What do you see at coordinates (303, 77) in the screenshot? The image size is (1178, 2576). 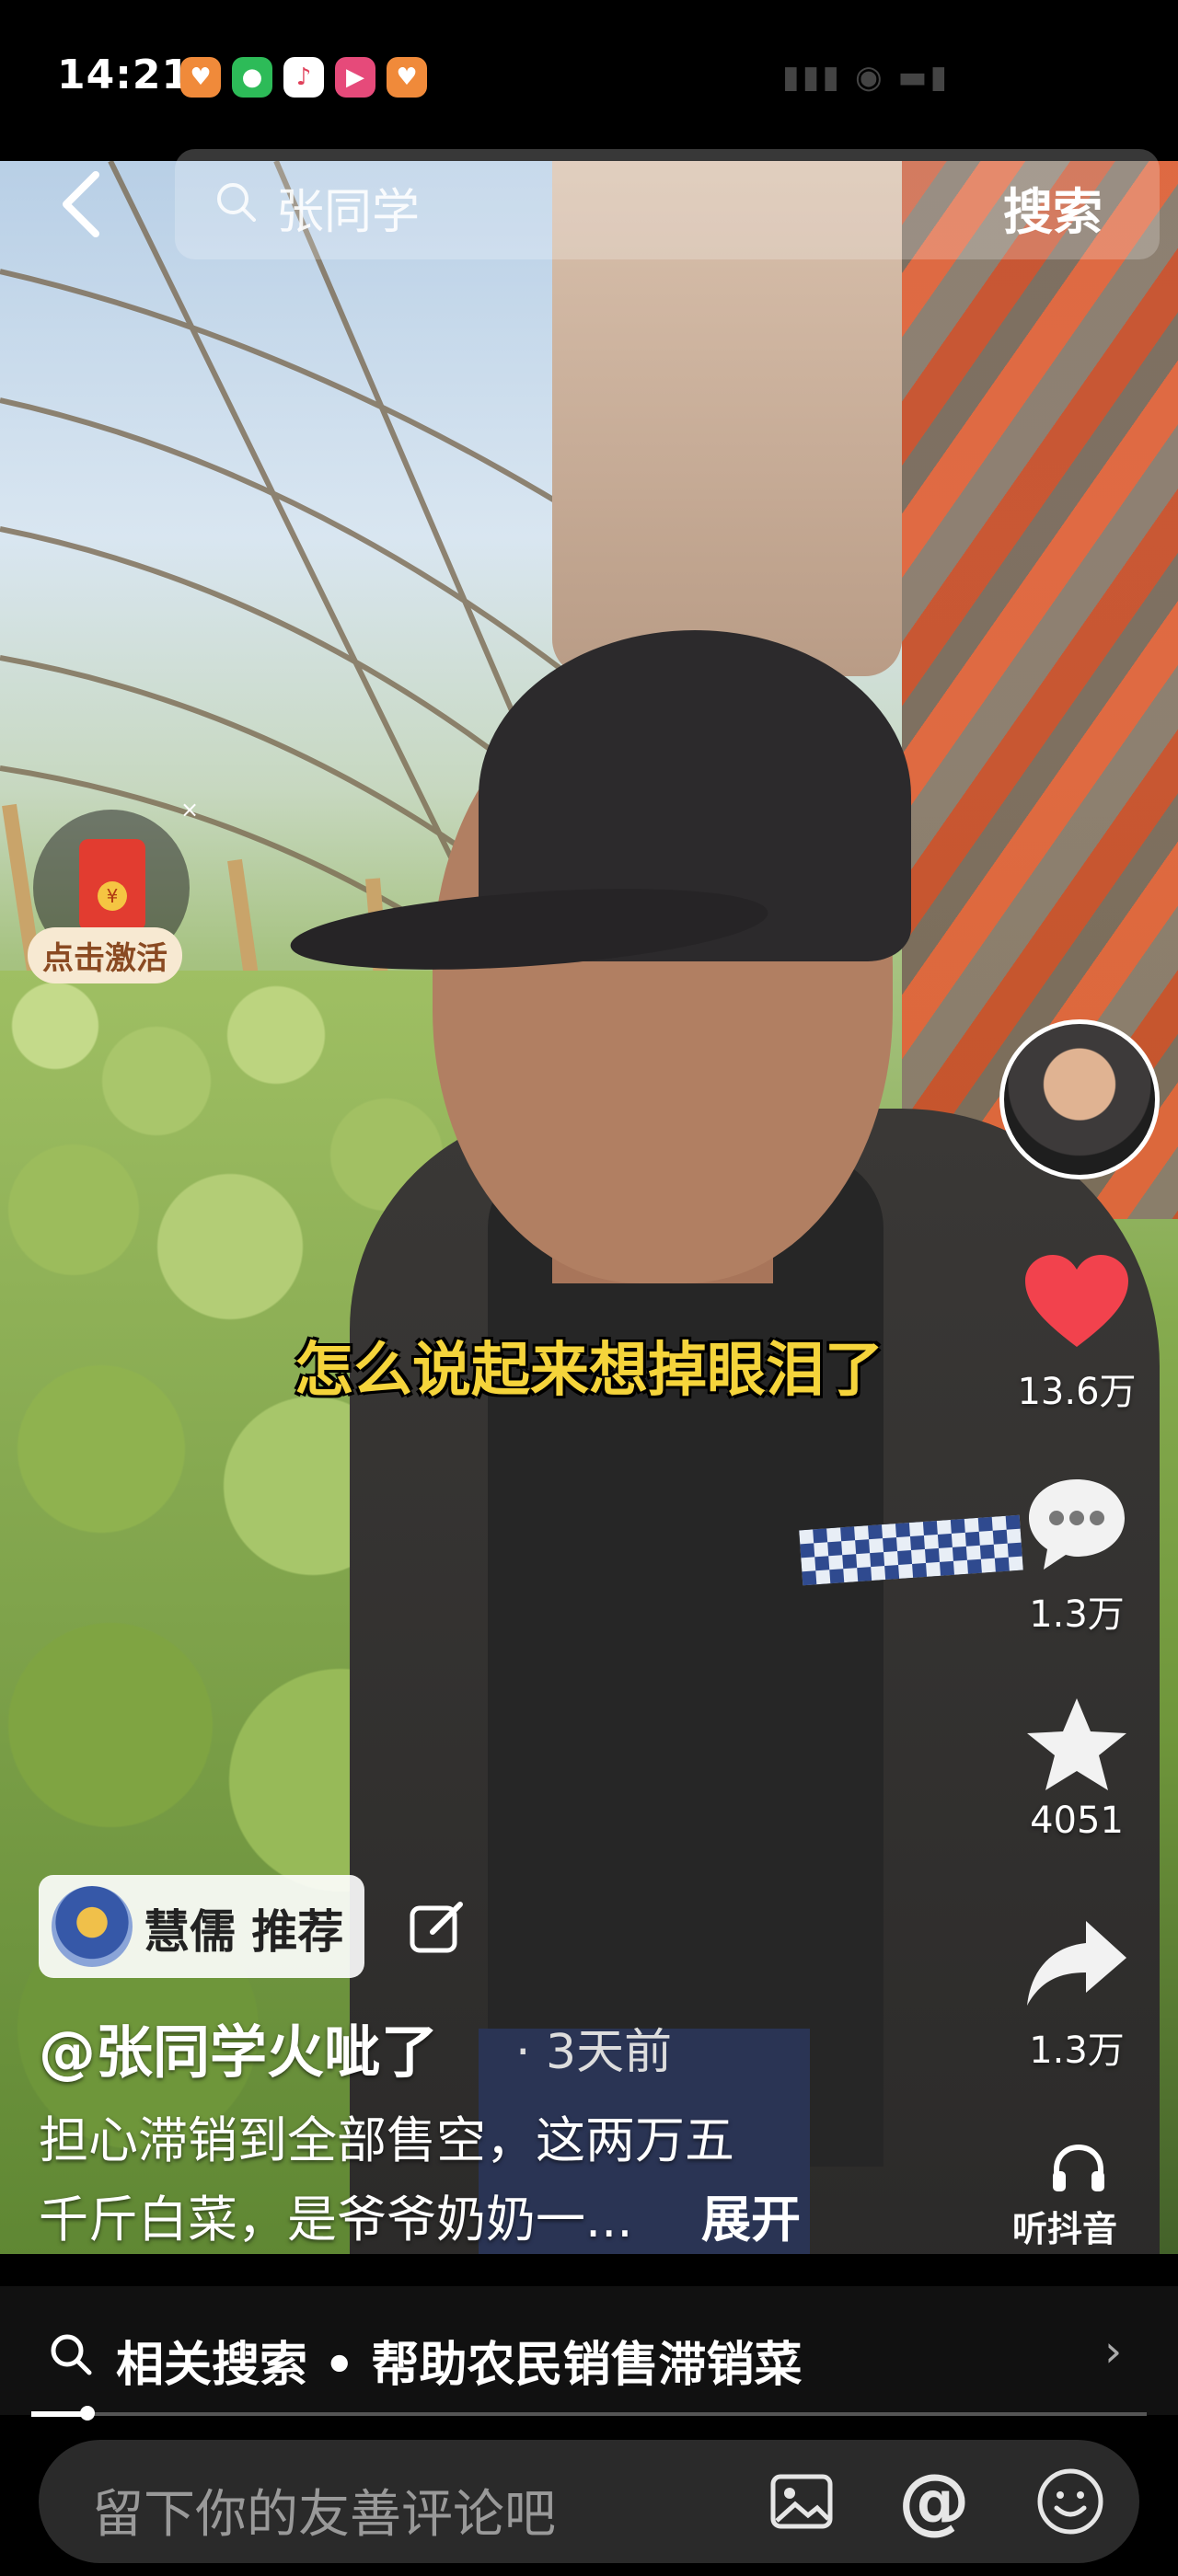 I see `music-icon: ♪` at bounding box center [303, 77].